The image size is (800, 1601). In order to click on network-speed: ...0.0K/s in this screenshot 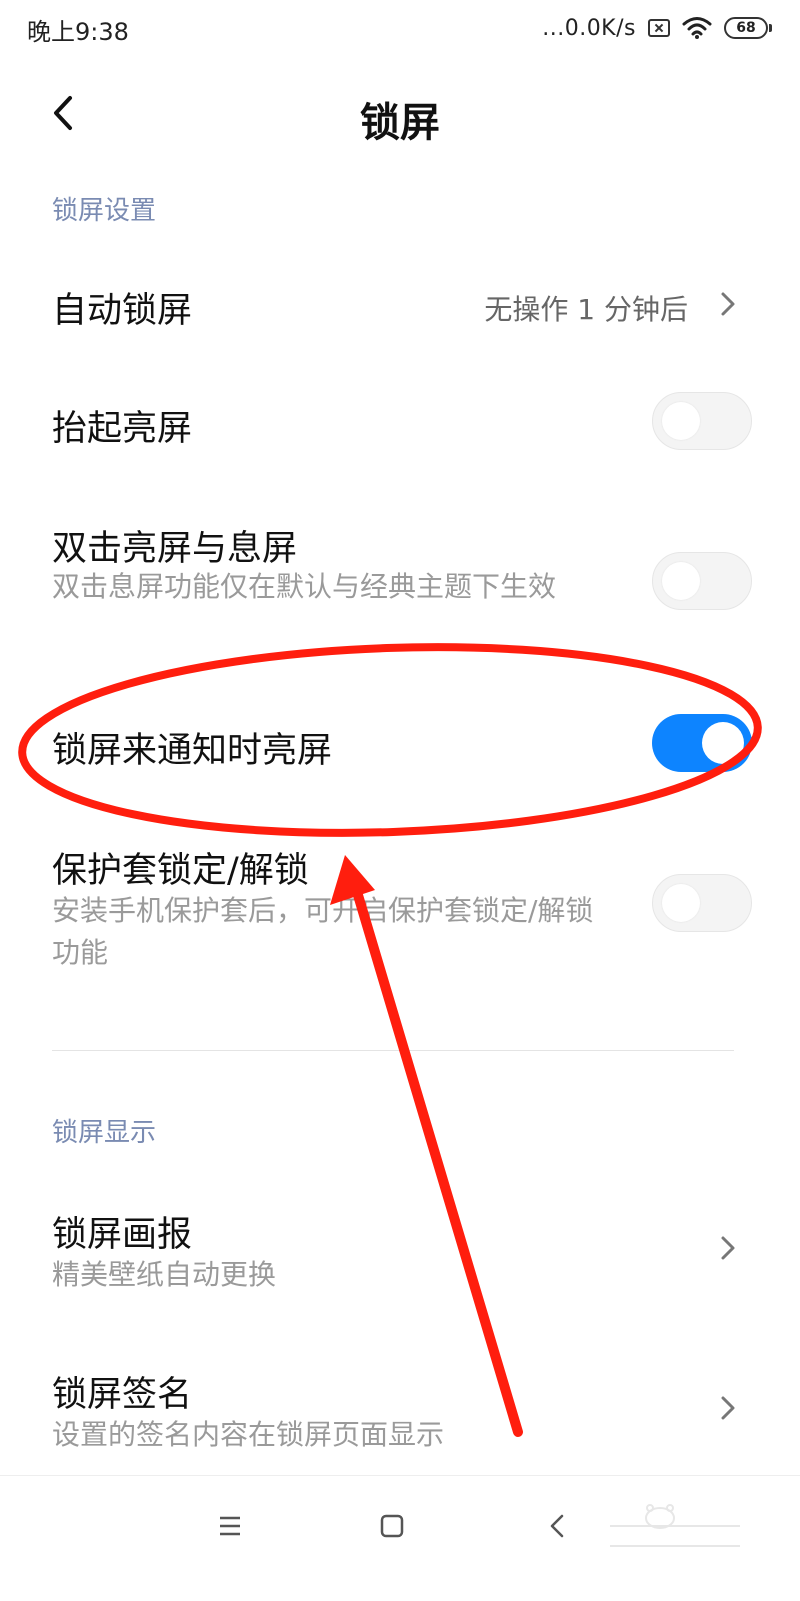, I will do `click(589, 28)`.